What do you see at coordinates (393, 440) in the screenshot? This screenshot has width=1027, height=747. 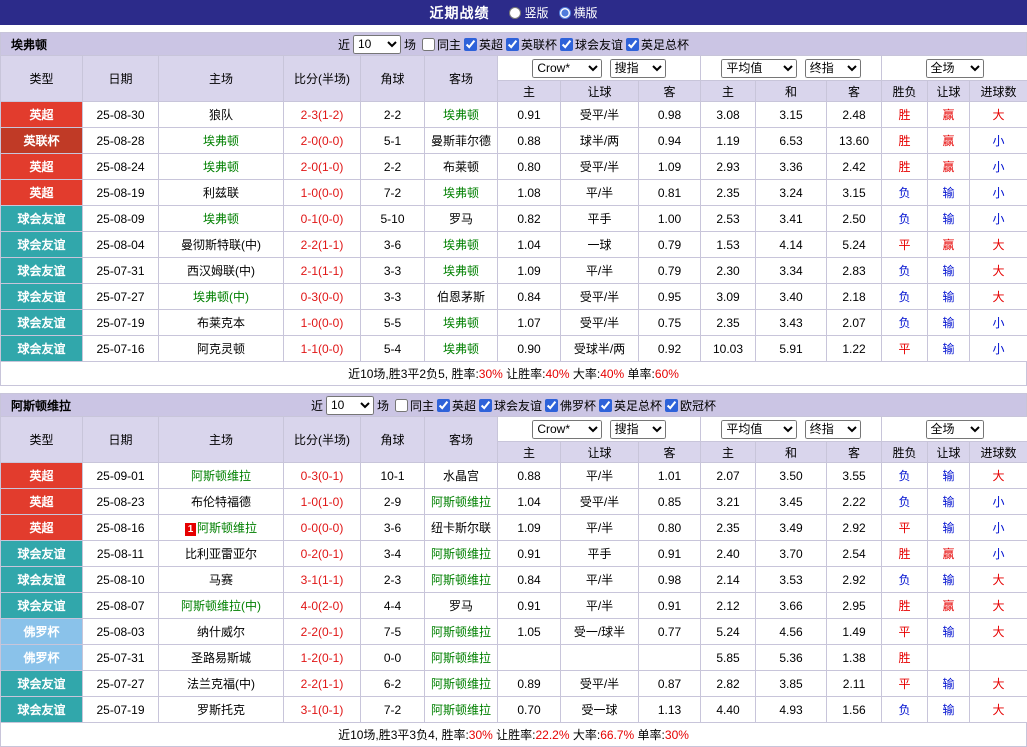 I see `col-header-corner: 角球` at bounding box center [393, 440].